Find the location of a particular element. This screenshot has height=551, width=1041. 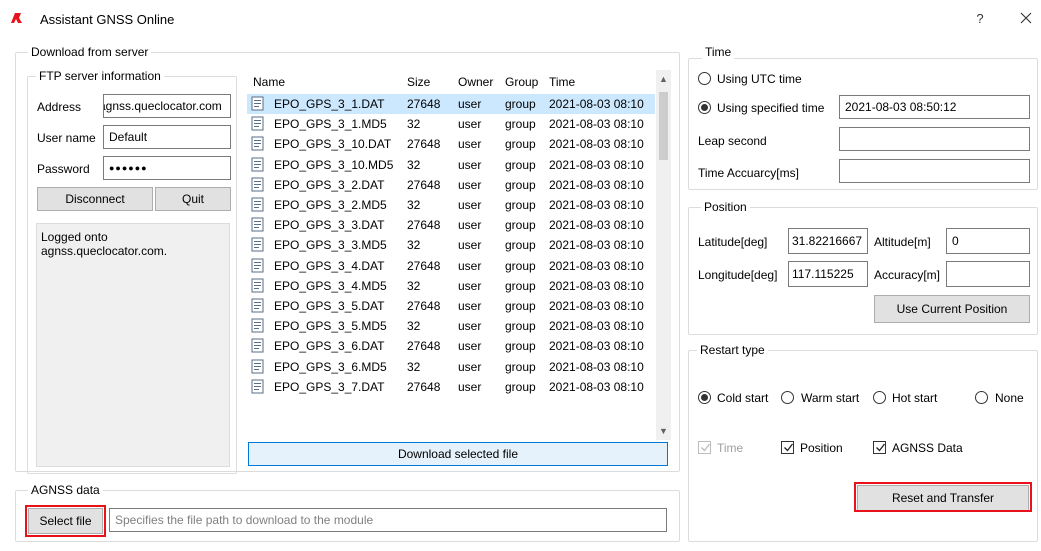

help-button: ? is located at coordinates (980, 19).